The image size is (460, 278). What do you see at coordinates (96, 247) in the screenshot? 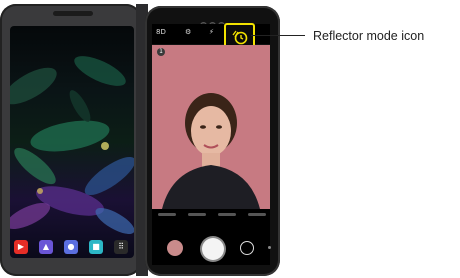
I see `smartworld-icon: ■` at bounding box center [96, 247].